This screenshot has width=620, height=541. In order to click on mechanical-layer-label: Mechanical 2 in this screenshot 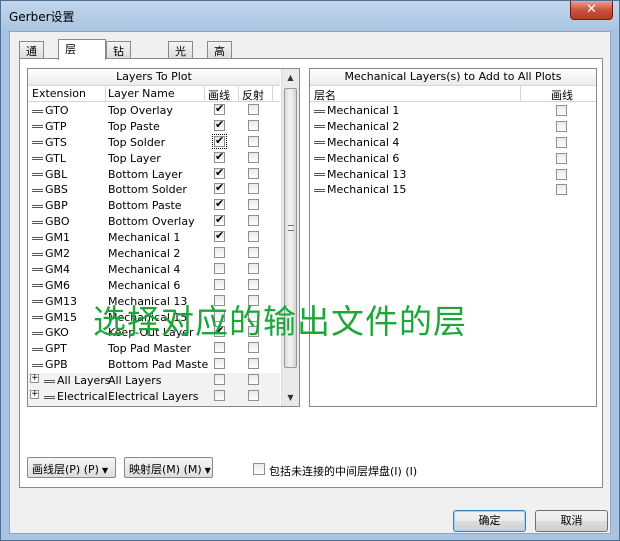, I will do `click(356, 126)`.